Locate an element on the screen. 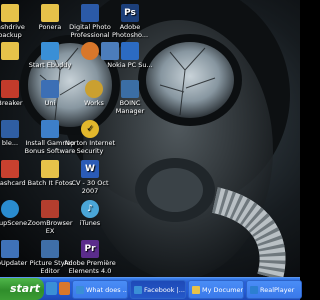 The height and width of the screenshot is (300, 320). camera-app-icon is located at coordinates (90, 13).